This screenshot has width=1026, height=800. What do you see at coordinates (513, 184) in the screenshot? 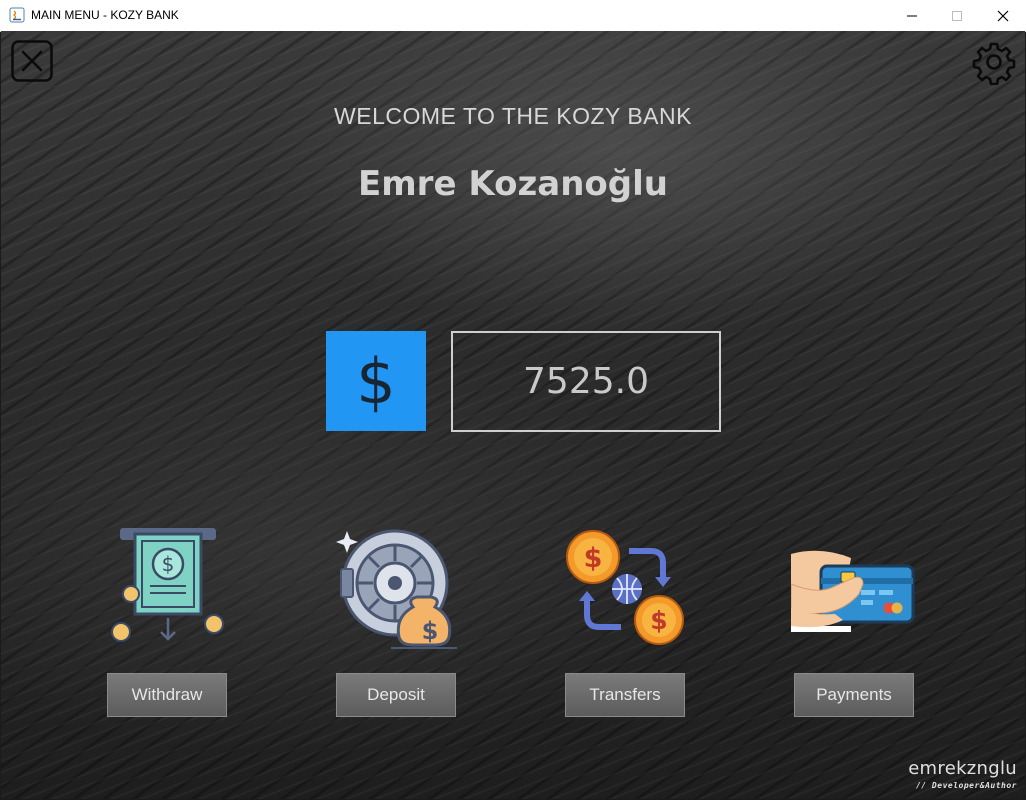
I see `user-name: Emre Kozanoğlu` at bounding box center [513, 184].